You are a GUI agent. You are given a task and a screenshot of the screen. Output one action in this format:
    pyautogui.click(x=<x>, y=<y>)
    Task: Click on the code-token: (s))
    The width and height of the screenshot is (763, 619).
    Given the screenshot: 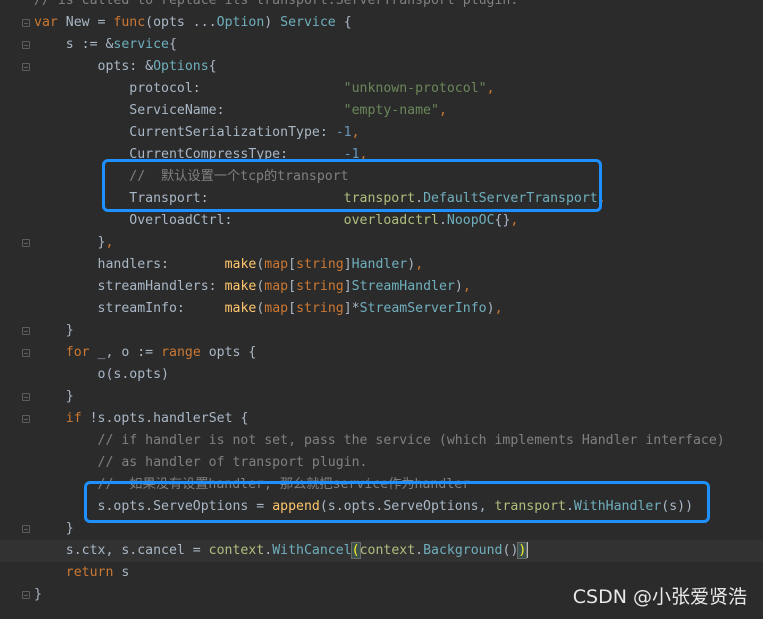 What is the action you would take?
    pyautogui.click(x=677, y=506)
    